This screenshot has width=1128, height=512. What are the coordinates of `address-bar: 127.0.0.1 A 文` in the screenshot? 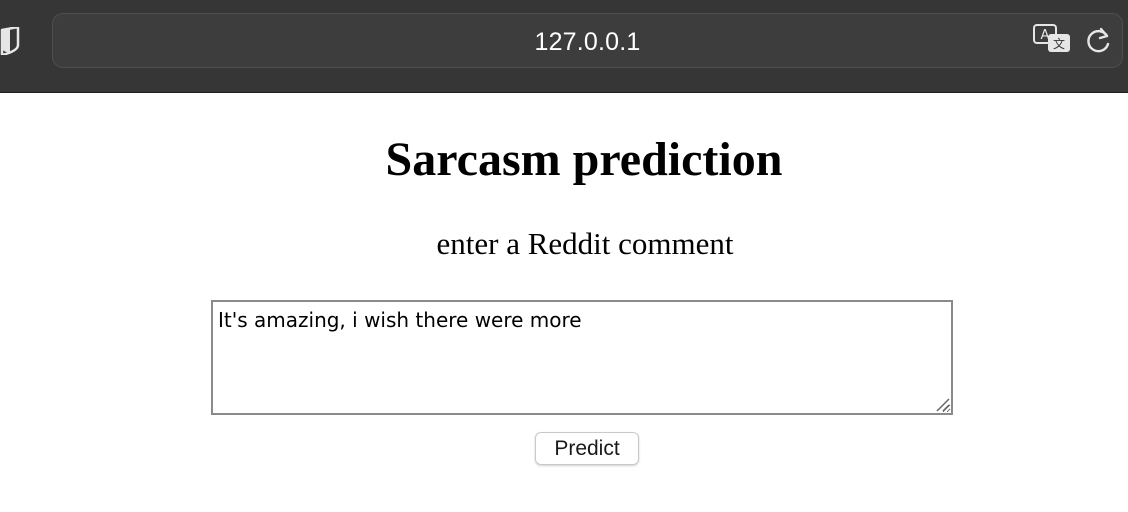 It's located at (587, 40).